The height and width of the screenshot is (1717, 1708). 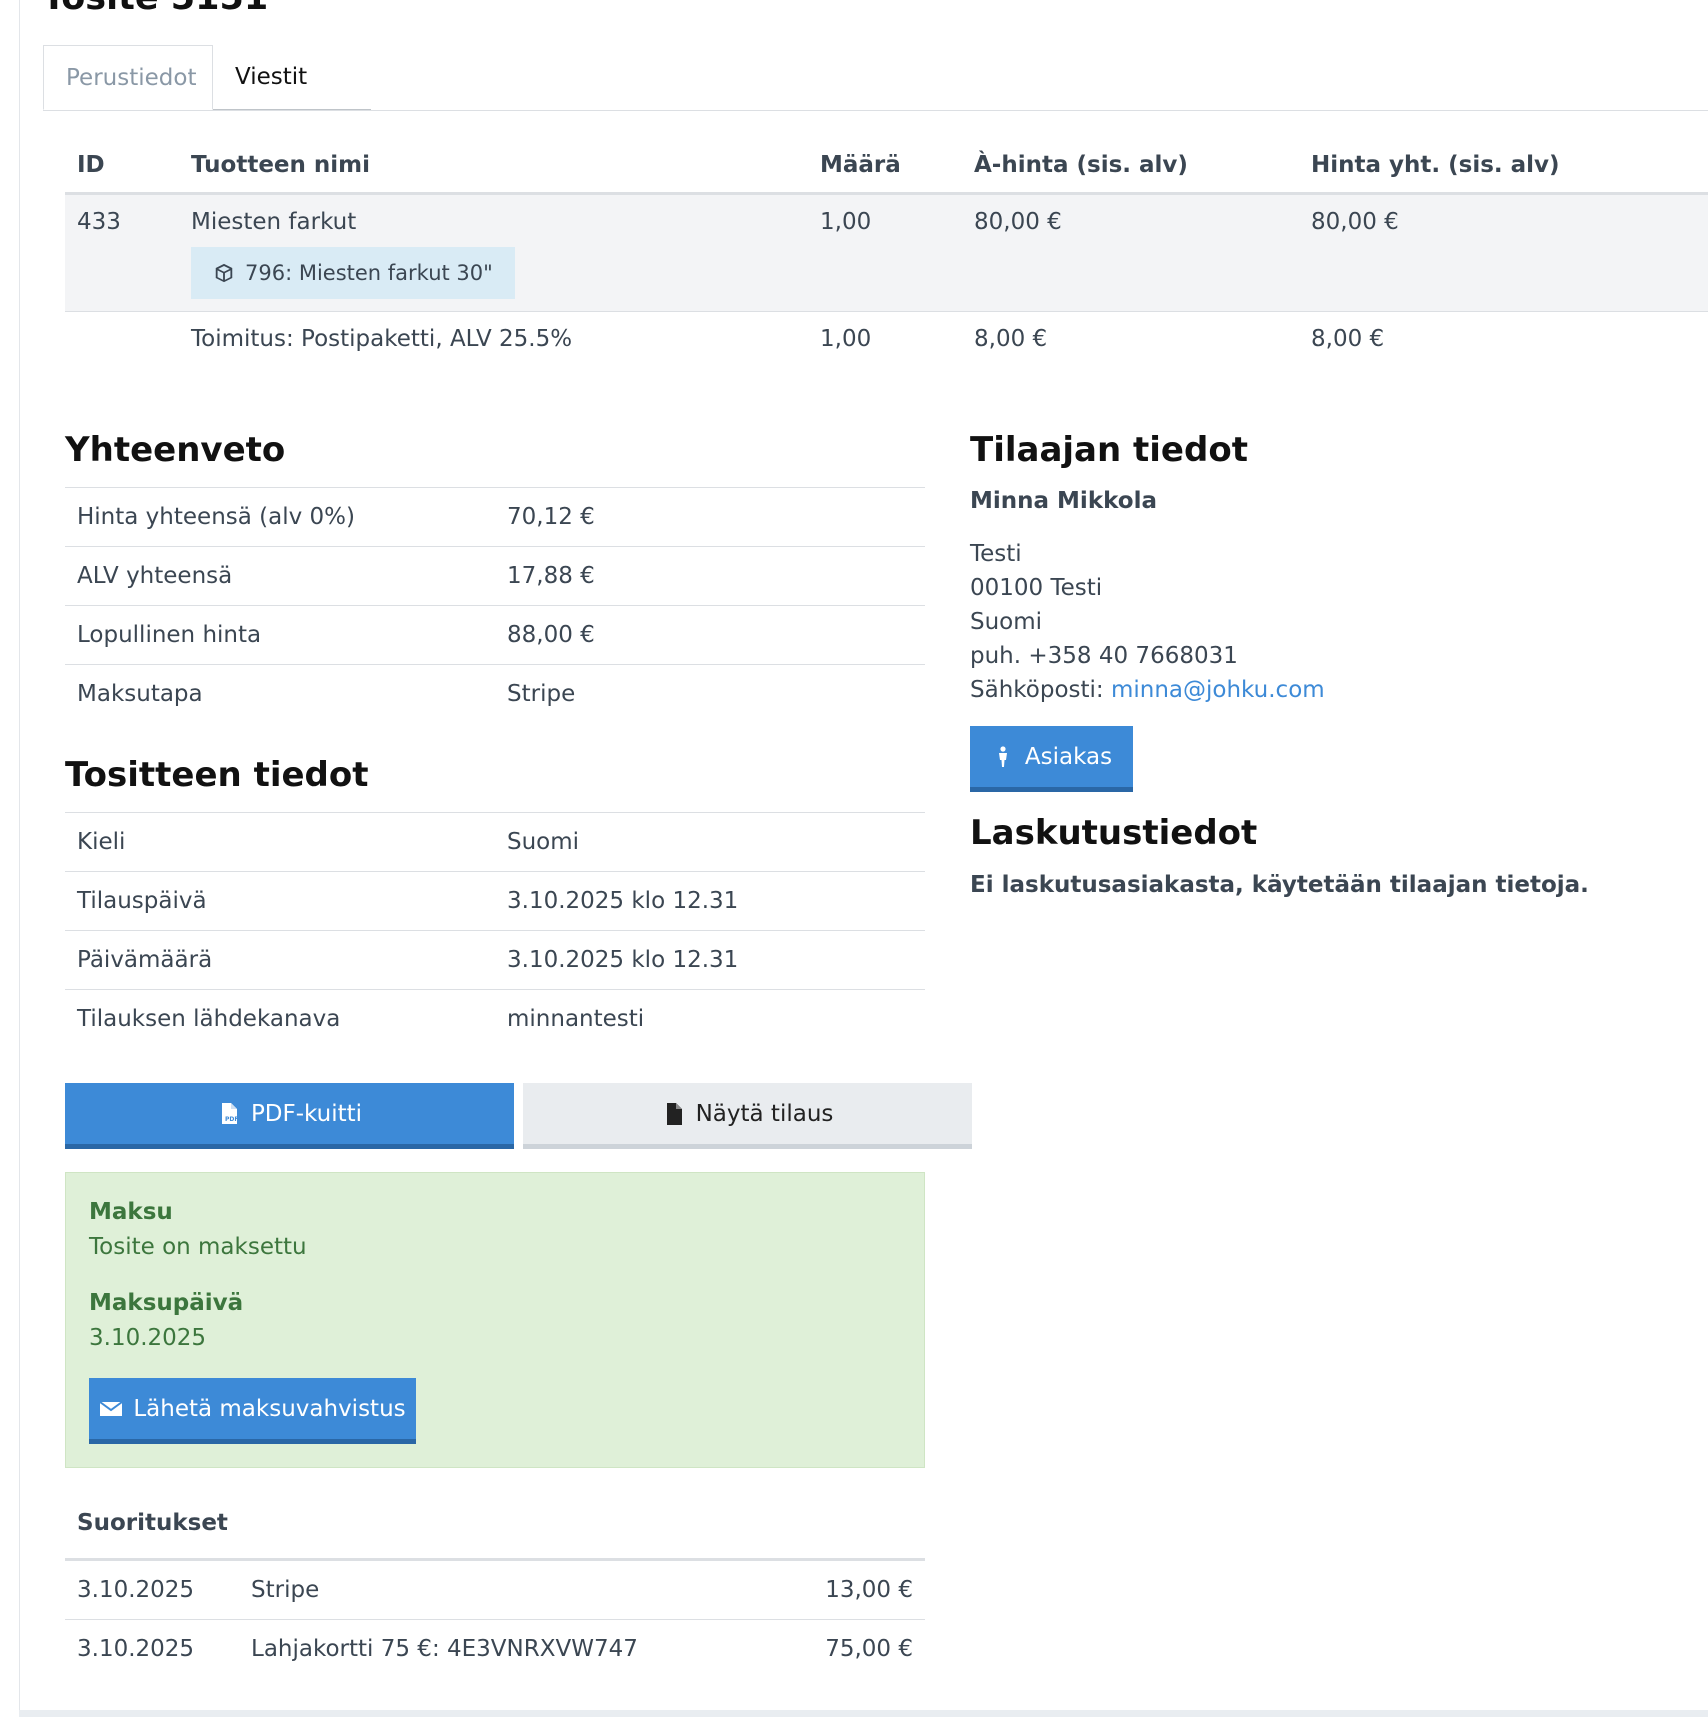 I want to click on page-left-border, so click(x=19, y=858).